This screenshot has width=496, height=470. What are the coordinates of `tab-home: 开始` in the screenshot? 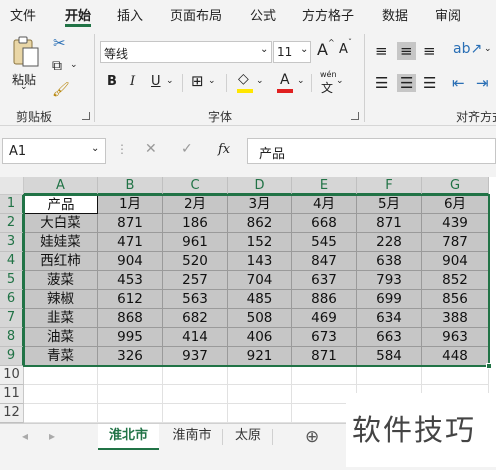 It's located at (78, 14).